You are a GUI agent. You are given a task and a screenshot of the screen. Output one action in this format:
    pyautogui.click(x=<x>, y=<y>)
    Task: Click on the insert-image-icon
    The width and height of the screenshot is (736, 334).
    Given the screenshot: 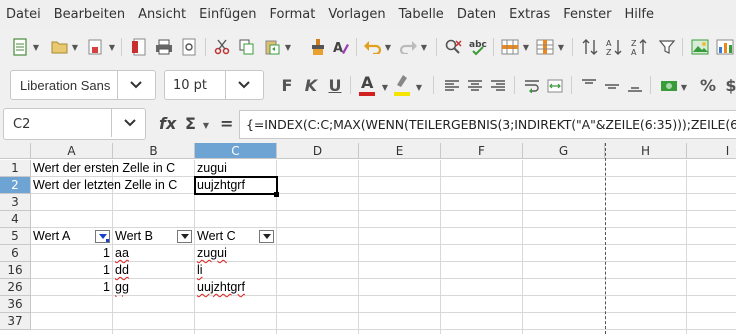 What is the action you would take?
    pyautogui.click(x=700, y=47)
    